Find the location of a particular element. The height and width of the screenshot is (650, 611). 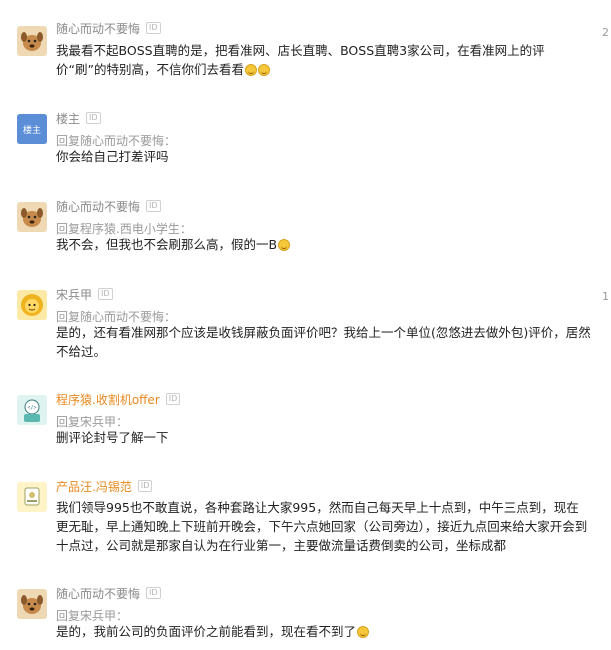

product-avatar-icon is located at coordinates (32, 497).